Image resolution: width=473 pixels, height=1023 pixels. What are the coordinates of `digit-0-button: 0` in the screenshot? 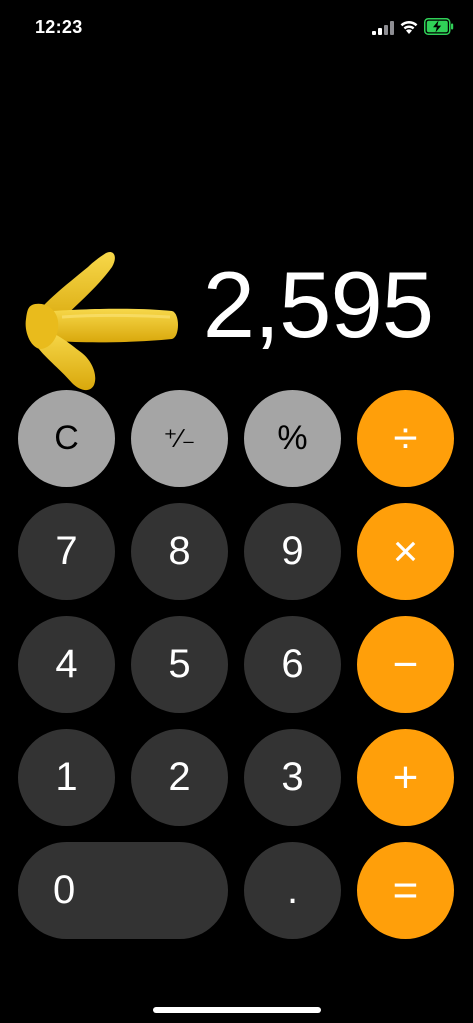 It's located at (123, 890).